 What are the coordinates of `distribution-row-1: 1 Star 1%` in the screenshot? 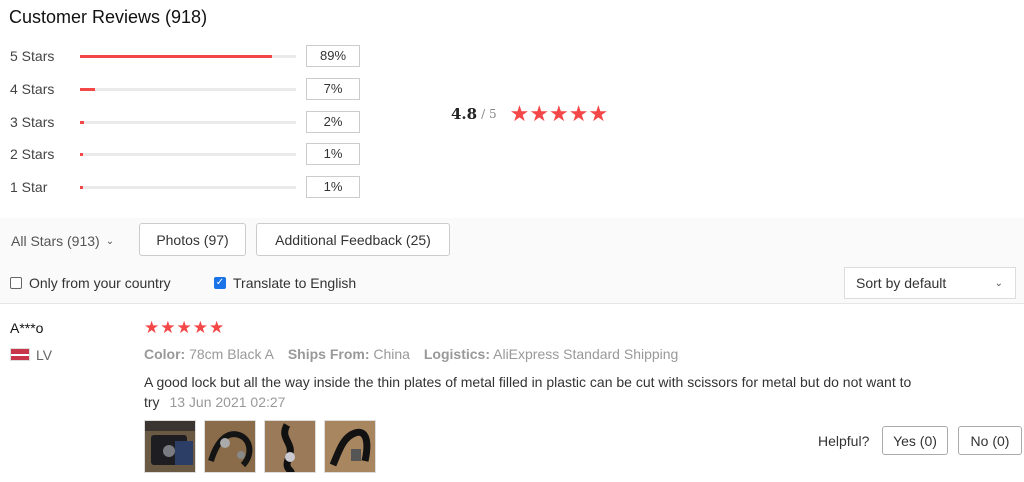 It's located at (190, 187).